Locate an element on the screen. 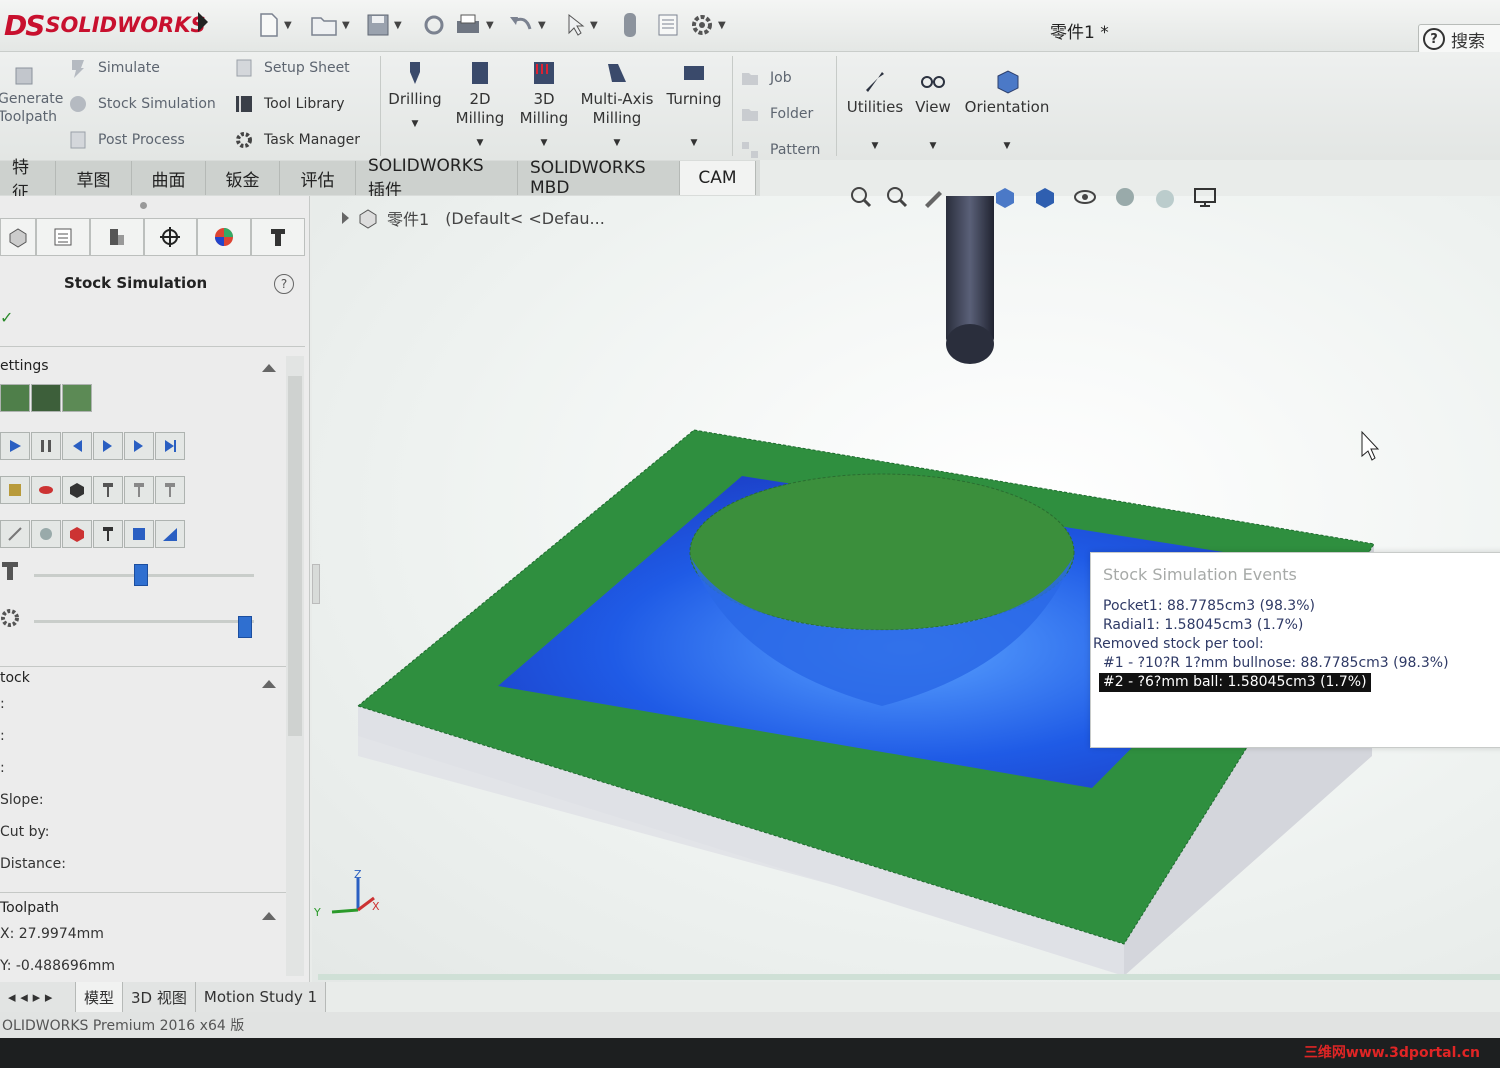 Image resolution: width=1500 pixels, height=1068 pixels. display-manager-tab is located at coordinates (224, 237).